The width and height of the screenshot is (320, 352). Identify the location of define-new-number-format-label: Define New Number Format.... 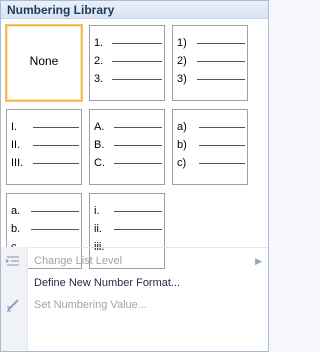
(107, 283).